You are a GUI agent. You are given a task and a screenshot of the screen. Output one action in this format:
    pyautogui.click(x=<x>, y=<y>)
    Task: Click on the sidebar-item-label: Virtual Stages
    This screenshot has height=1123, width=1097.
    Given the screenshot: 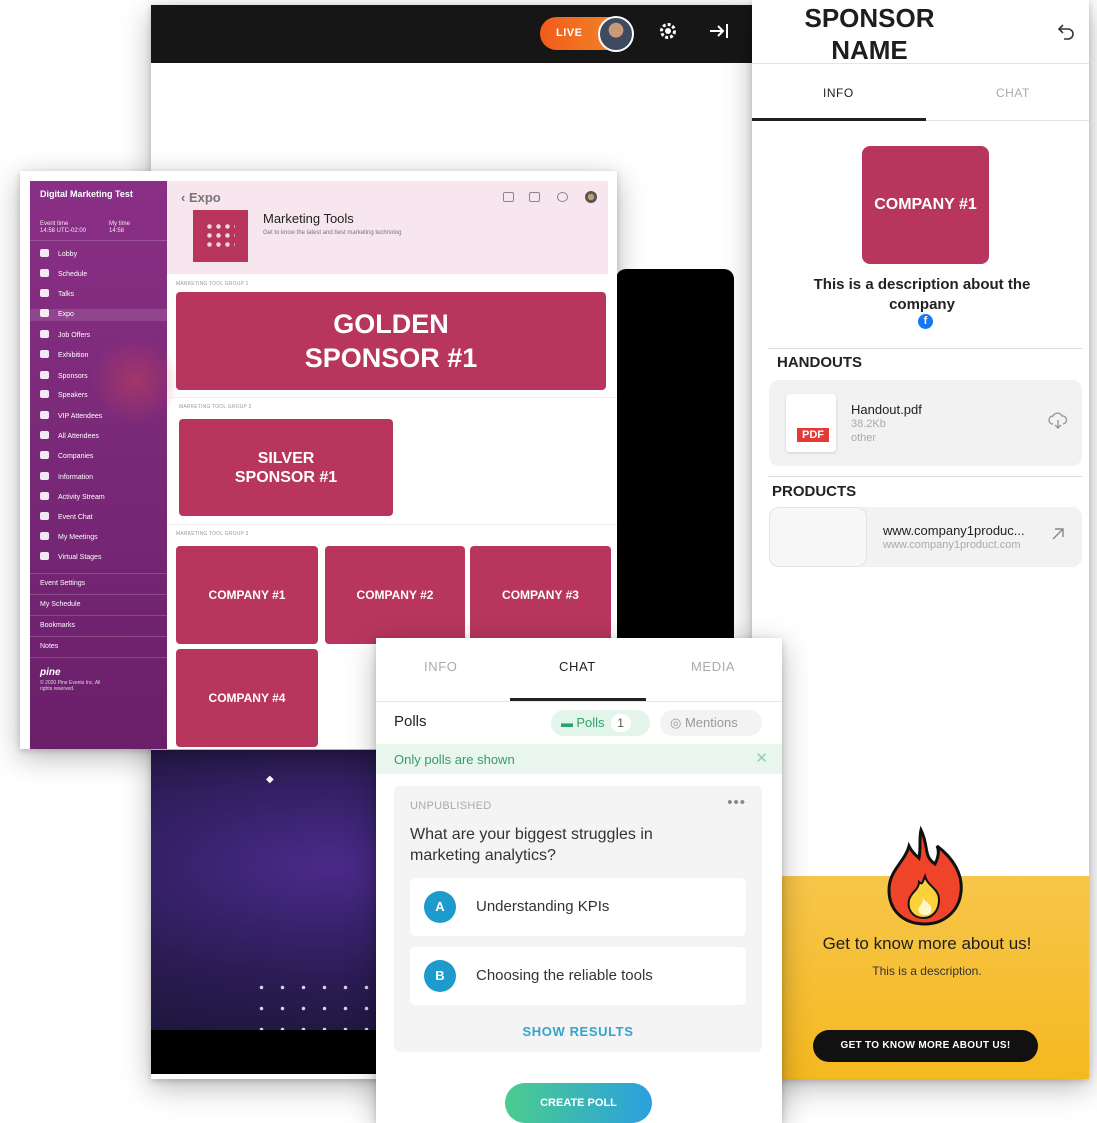 What is the action you would take?
    pyautogui.click(x=80, y=557)
    